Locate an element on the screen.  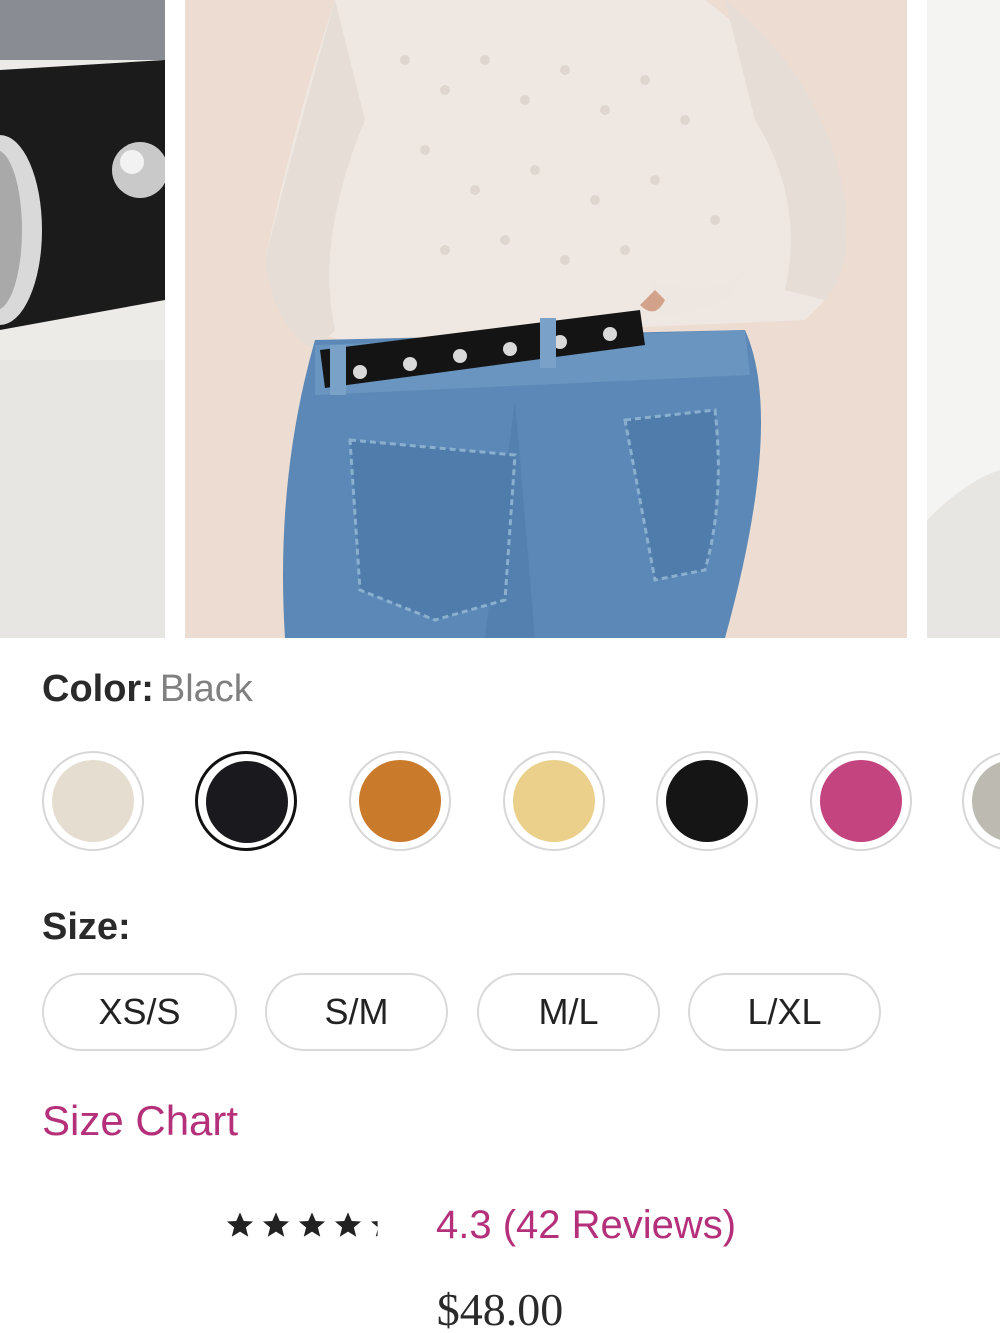
belt-closeup-image is located at coordinates (82, 319).